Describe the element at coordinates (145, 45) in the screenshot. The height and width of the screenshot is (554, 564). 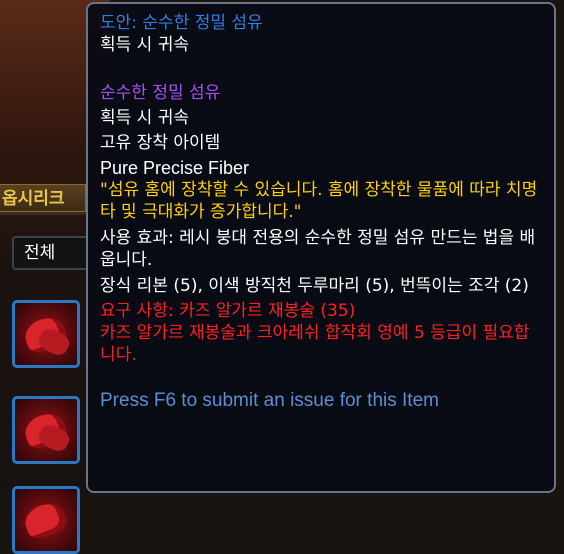
I see `blueprint-binding: 획득 시 귀속` at that location.